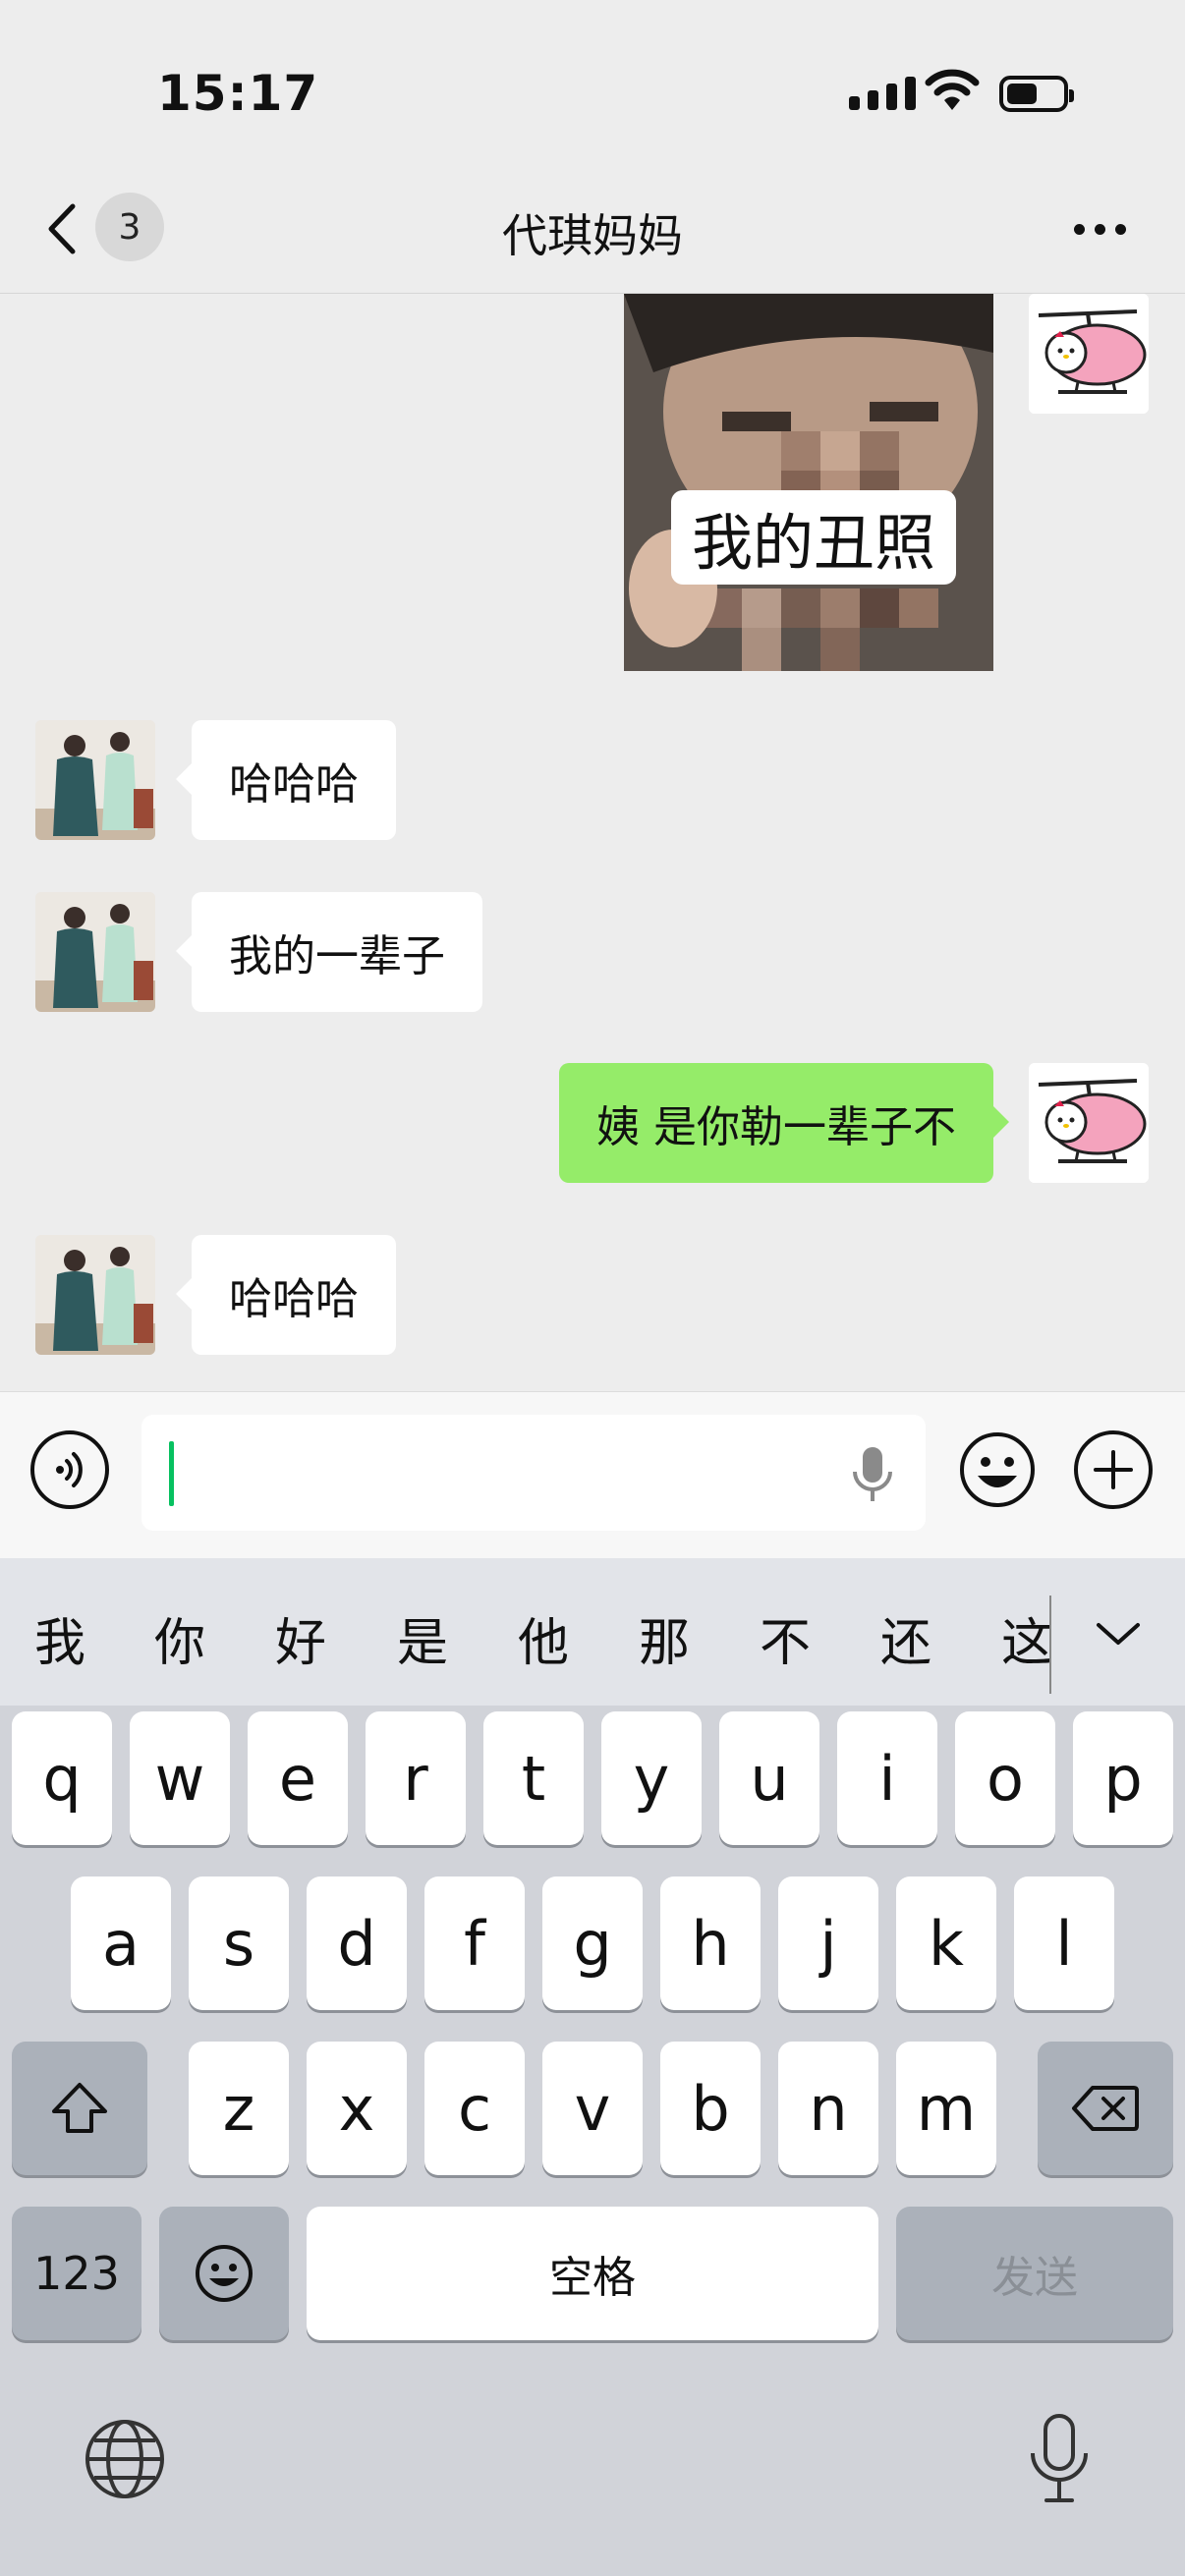  What do you see at coordinates (592, 2273) in the screenshot?
I see `space-key: 空格` at bounding box center [592, 2273].